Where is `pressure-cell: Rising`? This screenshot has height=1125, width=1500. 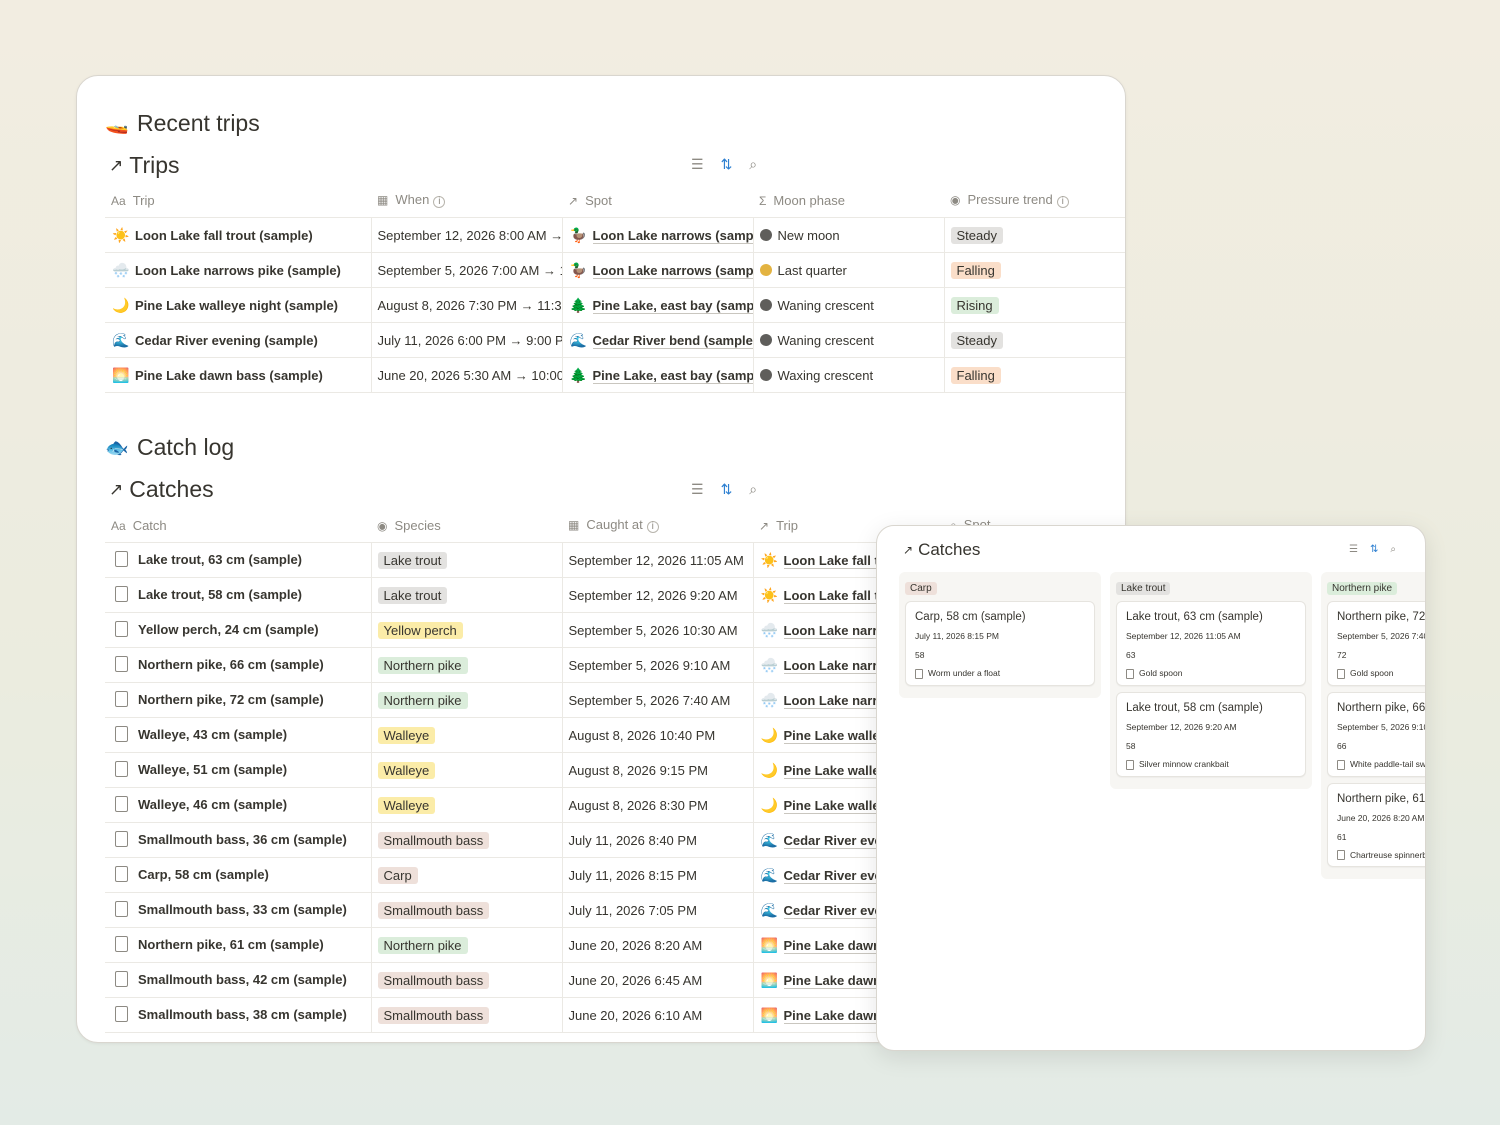
pressure-cell: Rising is located at coordinates (1034, 305).